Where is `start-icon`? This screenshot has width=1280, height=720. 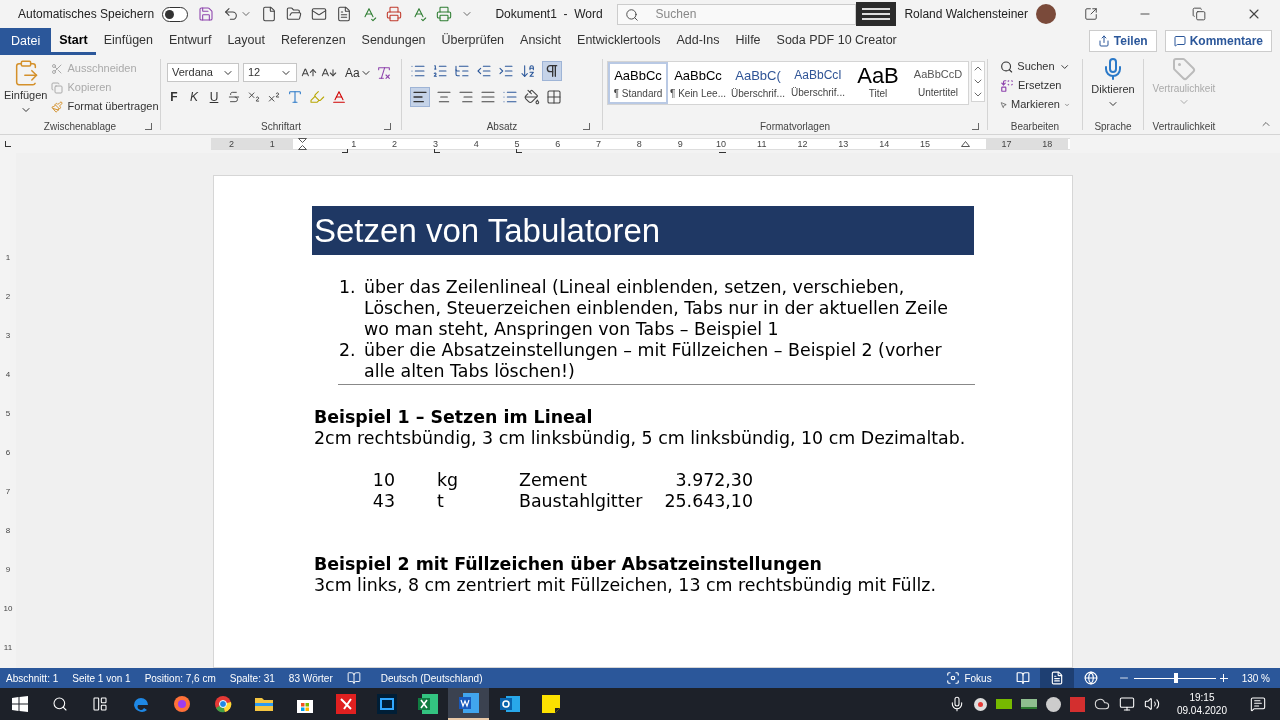 start-icon is located at coordinates (20, 704).